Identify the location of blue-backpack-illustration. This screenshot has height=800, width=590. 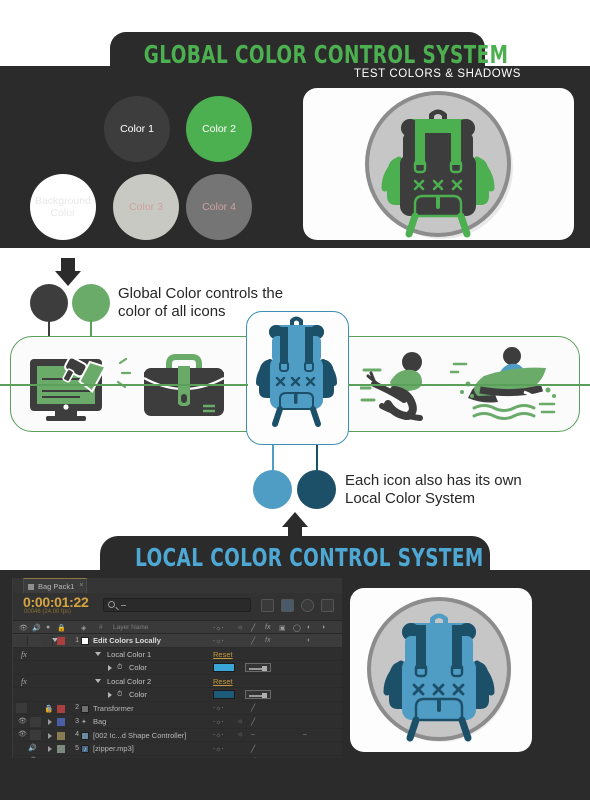
(439, 669).